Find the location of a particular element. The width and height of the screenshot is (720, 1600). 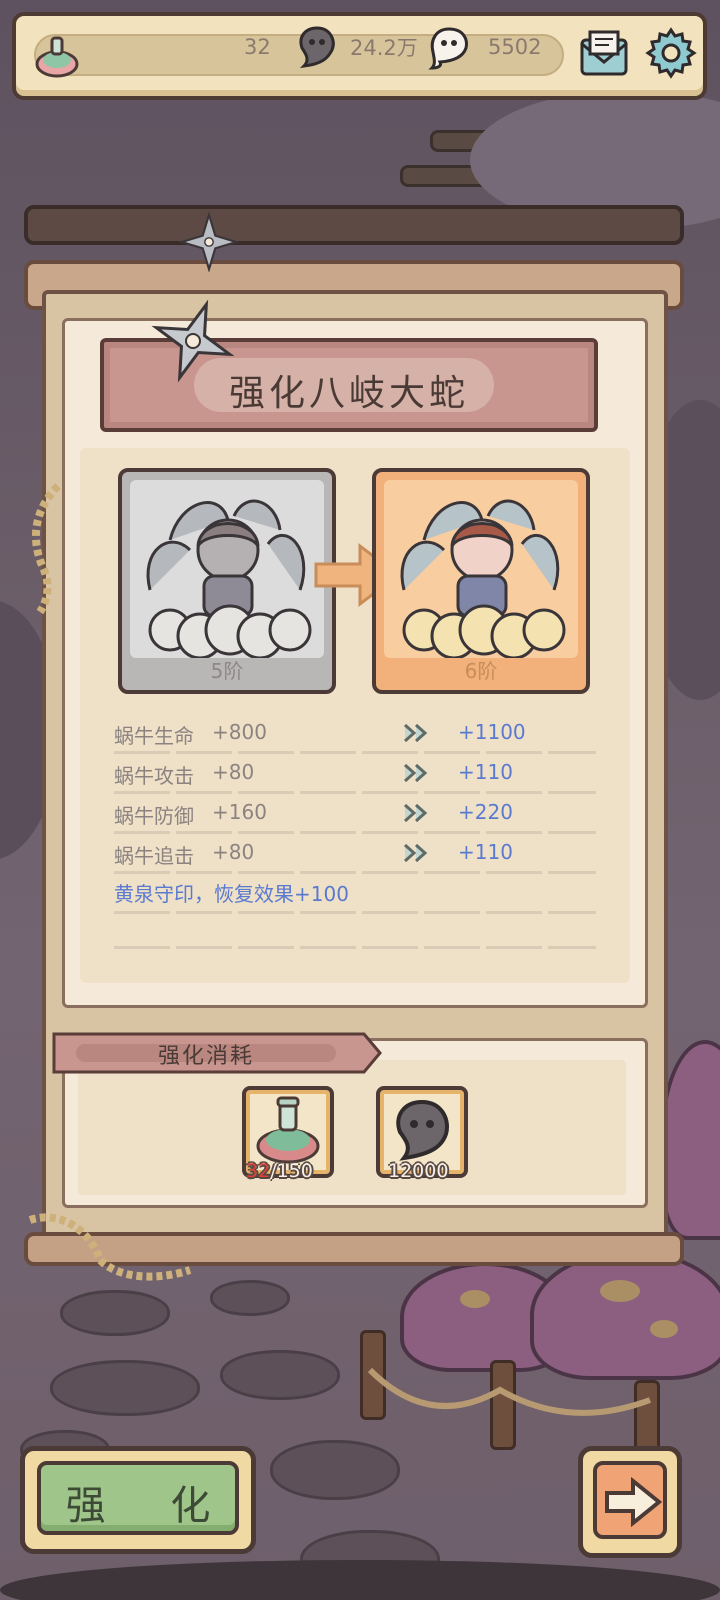

next-button is located at coordinates (630, 1502).